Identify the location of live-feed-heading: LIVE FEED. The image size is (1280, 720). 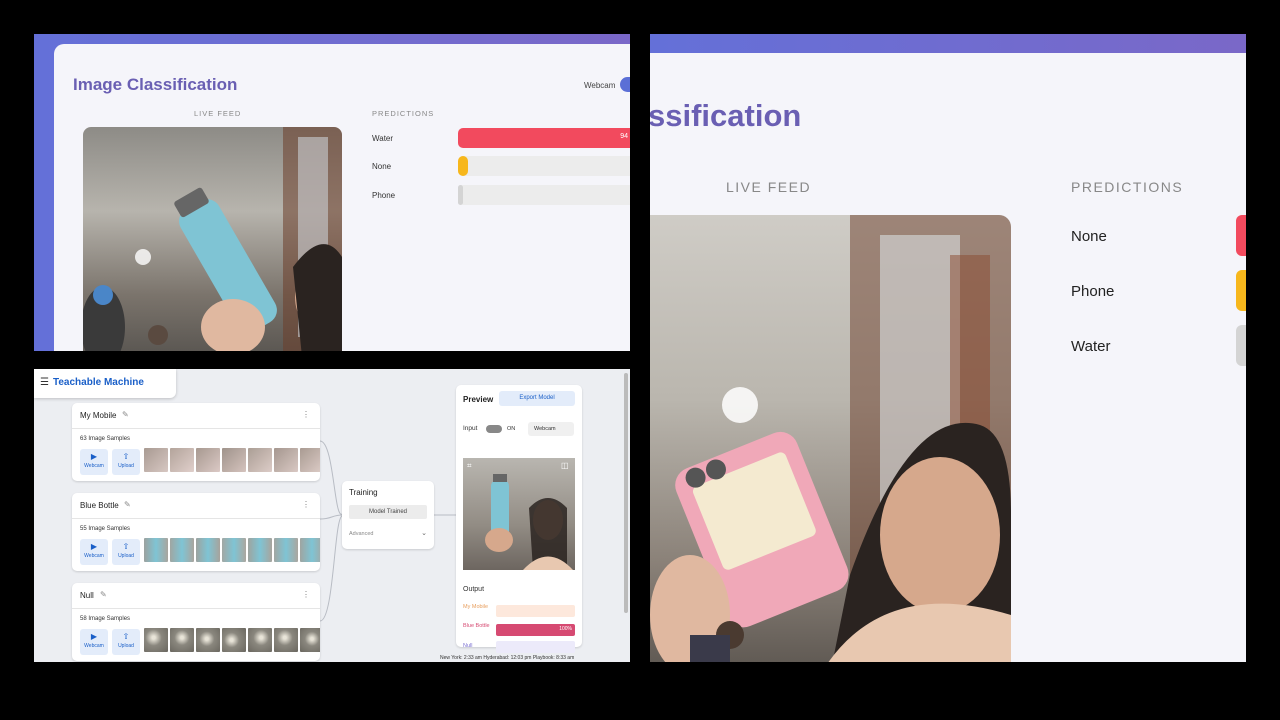
(769, 187).